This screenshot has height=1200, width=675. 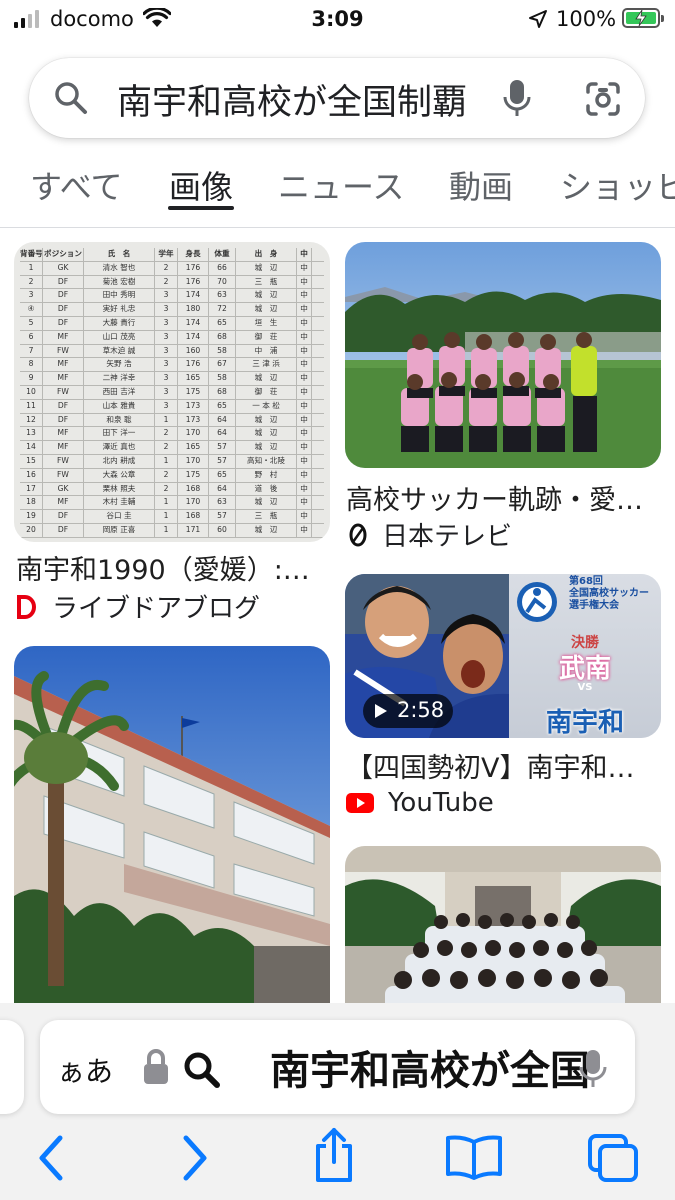 I want to click on result-video-thumbnail: 第68回 全国高校サッカー 選手権大会 決勝 武南 VS 南宇和 2:58, so click(x=503, y=656).